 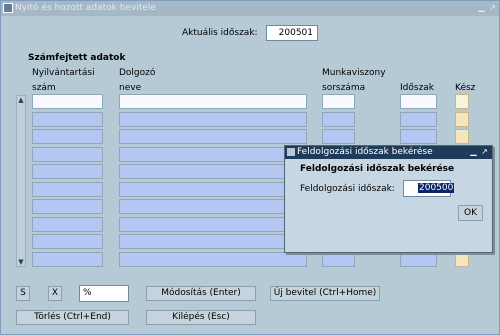 I want to click on dialog-titlebar: Feldolgozási időszak bekérése ▁ ↗, so click(x=388, y=152).